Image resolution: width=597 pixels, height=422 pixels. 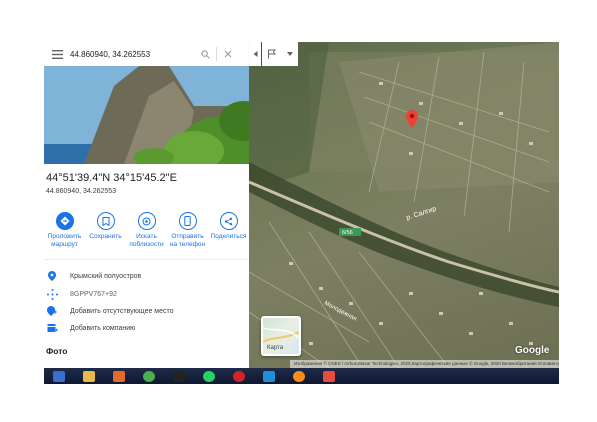 I want to click on opera-icon, so click(x=239, y=376).